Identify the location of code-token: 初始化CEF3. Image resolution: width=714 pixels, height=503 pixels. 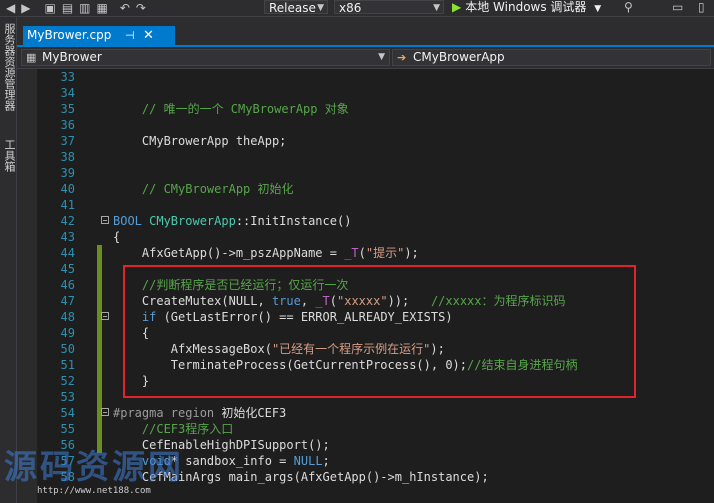
(254, 413).